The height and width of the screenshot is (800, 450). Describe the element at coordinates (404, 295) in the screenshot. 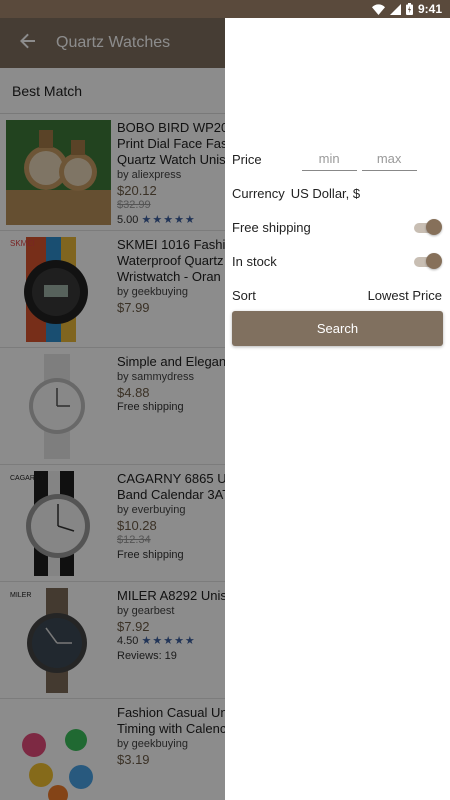

I see `sort-value: Lowest Price` at that location.